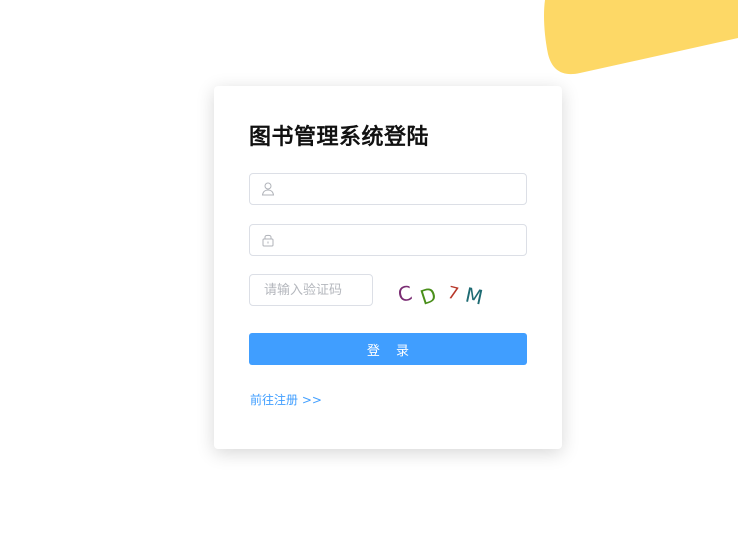  What do you see at coordinates (401, 240) in the screenshot?
I see `password-input` at bounding box center [401, 240].